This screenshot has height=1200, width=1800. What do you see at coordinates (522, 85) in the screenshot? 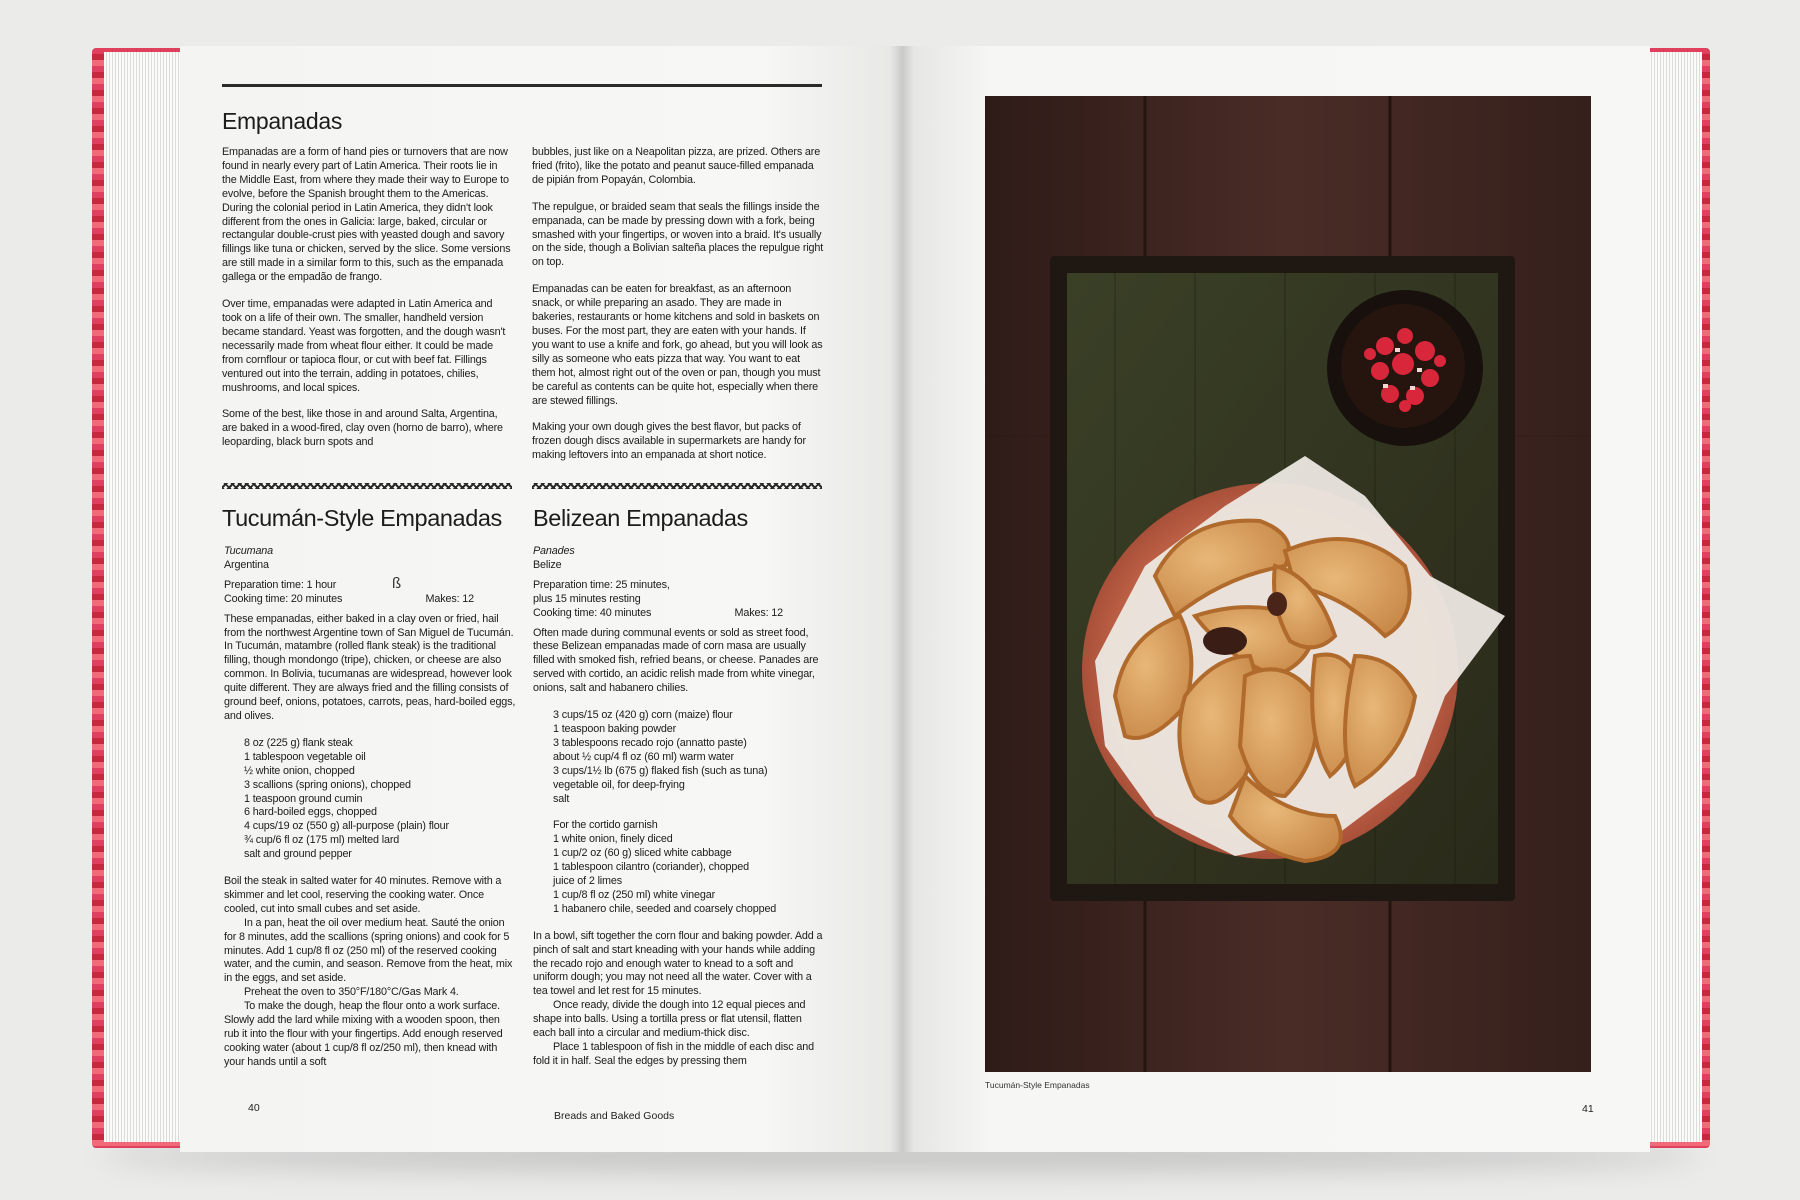
I see `top-rule` at bounding box center [522, 85].